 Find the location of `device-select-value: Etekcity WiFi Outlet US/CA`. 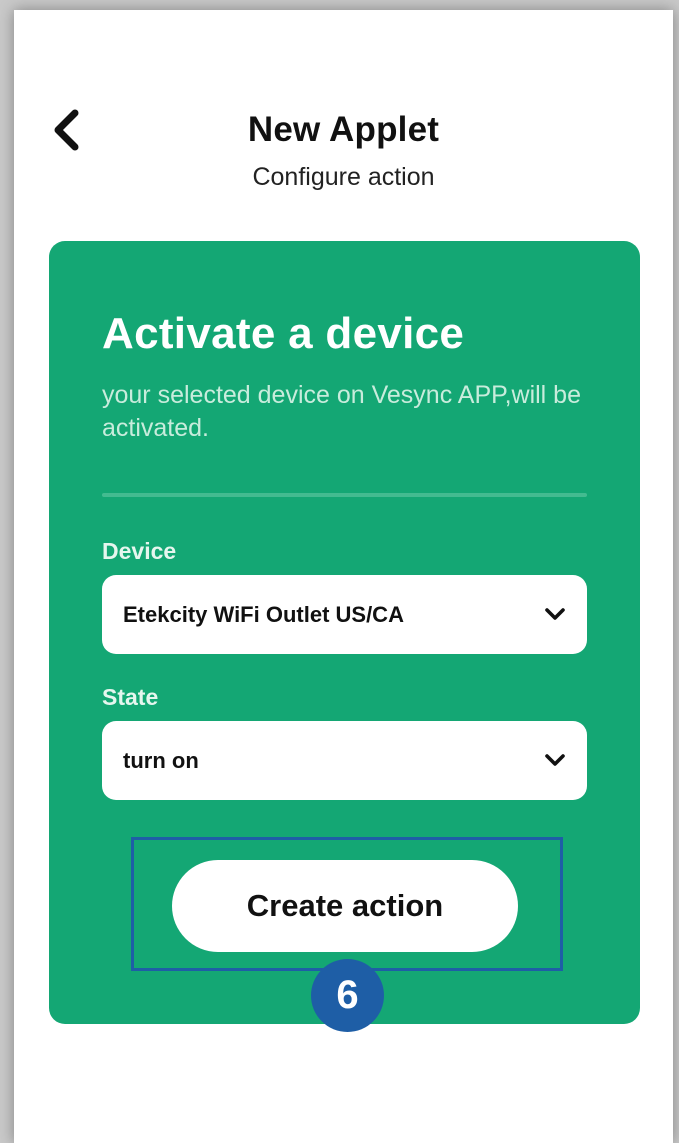

device-select-value: Etekcity WiFi Outlet US/CA is located at coordinates (263, 614).